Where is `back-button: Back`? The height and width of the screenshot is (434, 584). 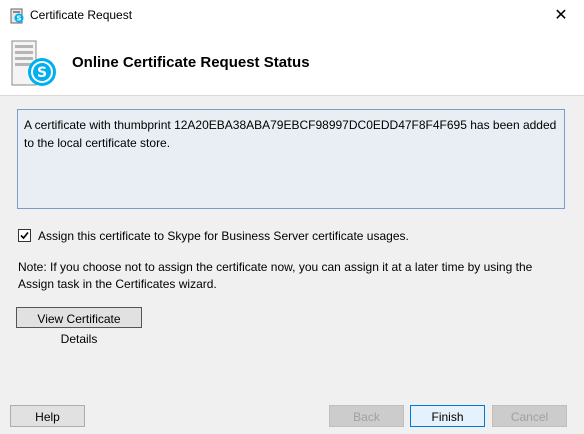 back-button: Back is located at coordinates (366, 416).